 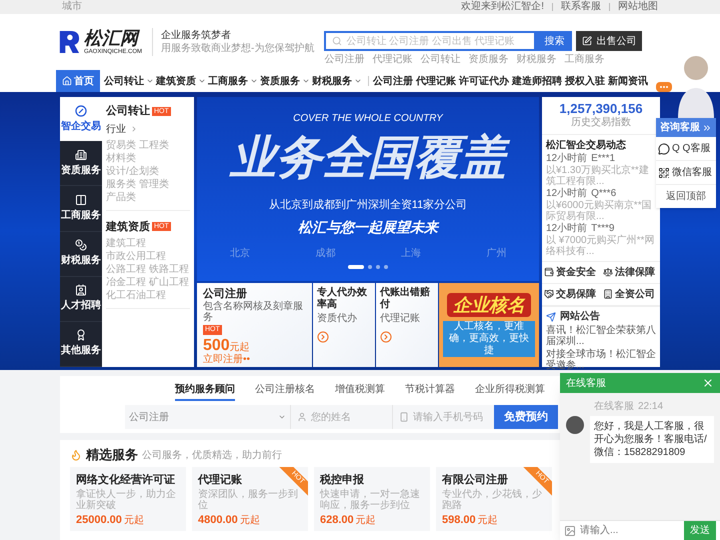 I want to click on name-input: 您的姓名, so click(x=348, y=417).